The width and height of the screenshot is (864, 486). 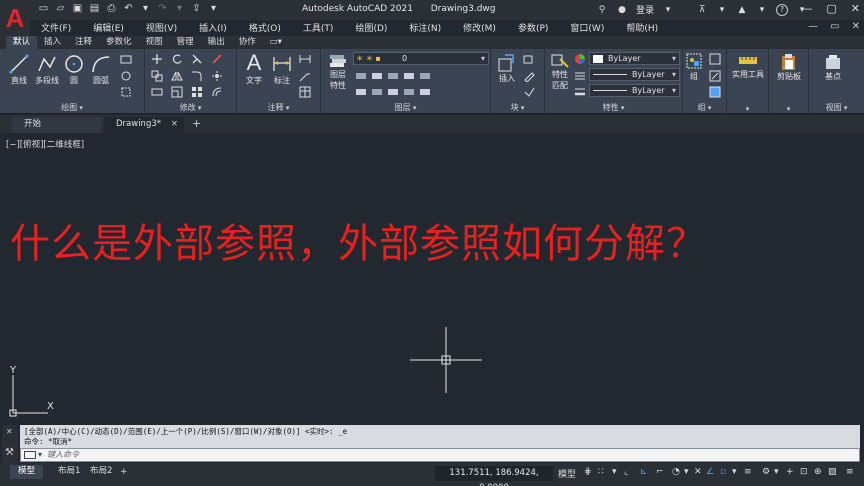 What do you see at coordinates (124, 472) in the screenshot?
I see `add-layout-icon: +` at bounding box center [124, 472].